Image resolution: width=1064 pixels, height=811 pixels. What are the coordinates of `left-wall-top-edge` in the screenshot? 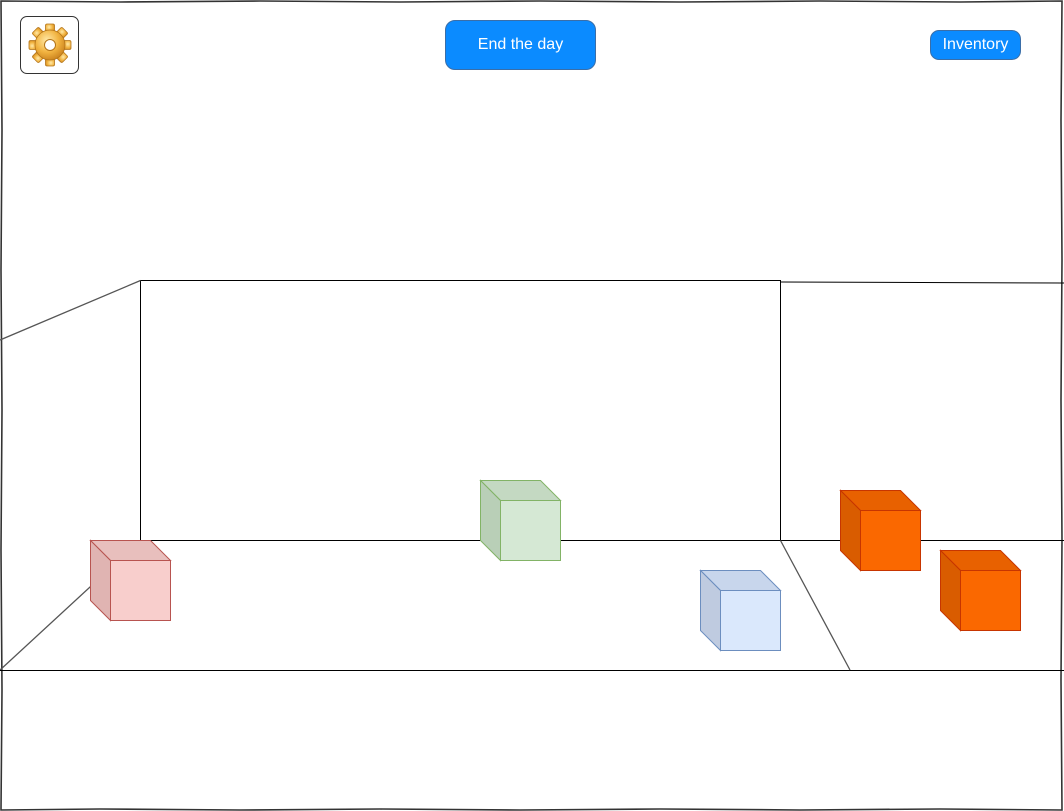 It's located at (70, 310).